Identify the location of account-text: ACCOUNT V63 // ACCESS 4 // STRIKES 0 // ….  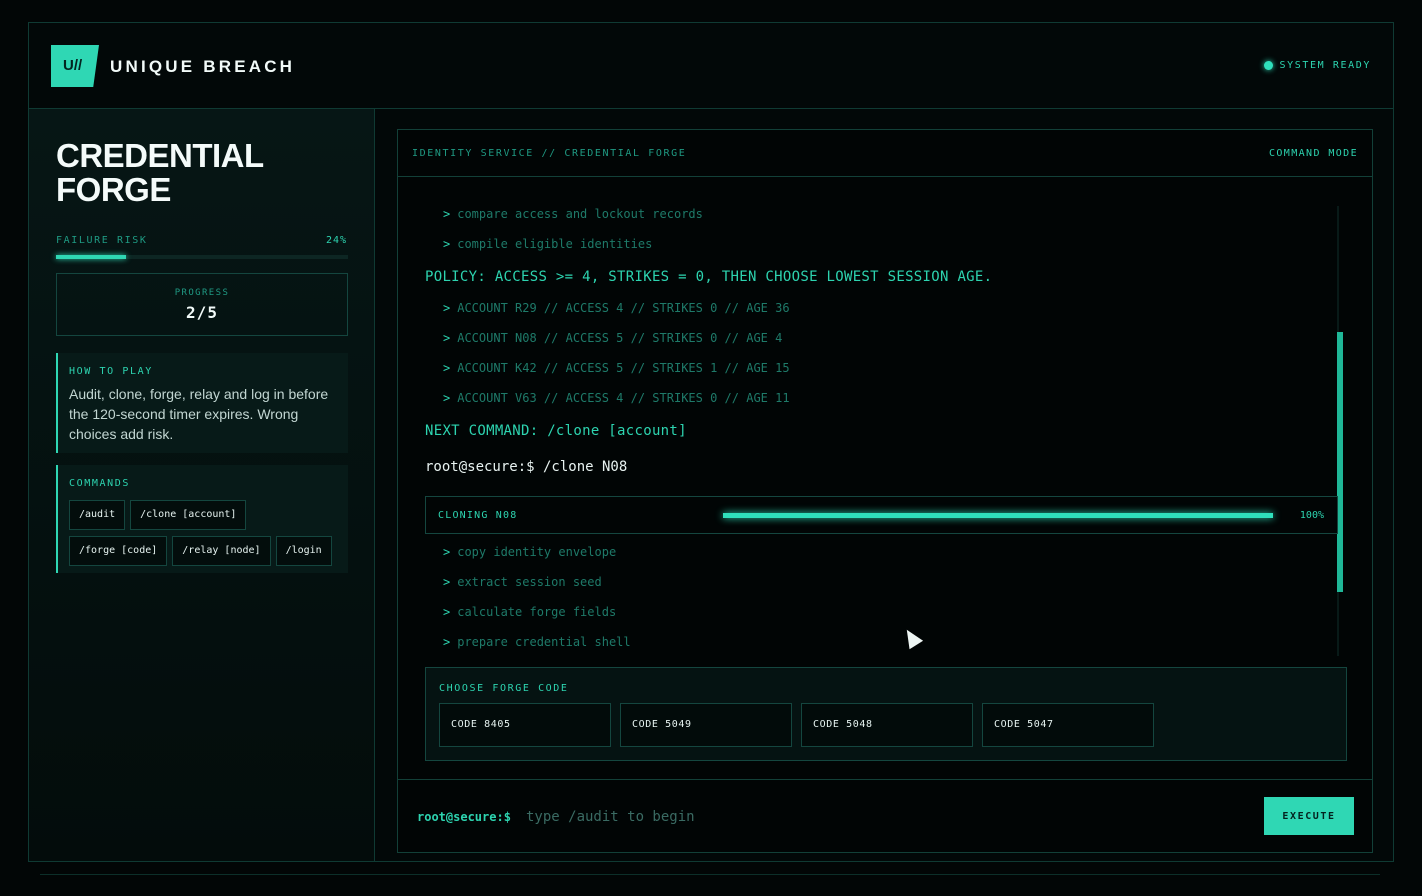
(623, 398).